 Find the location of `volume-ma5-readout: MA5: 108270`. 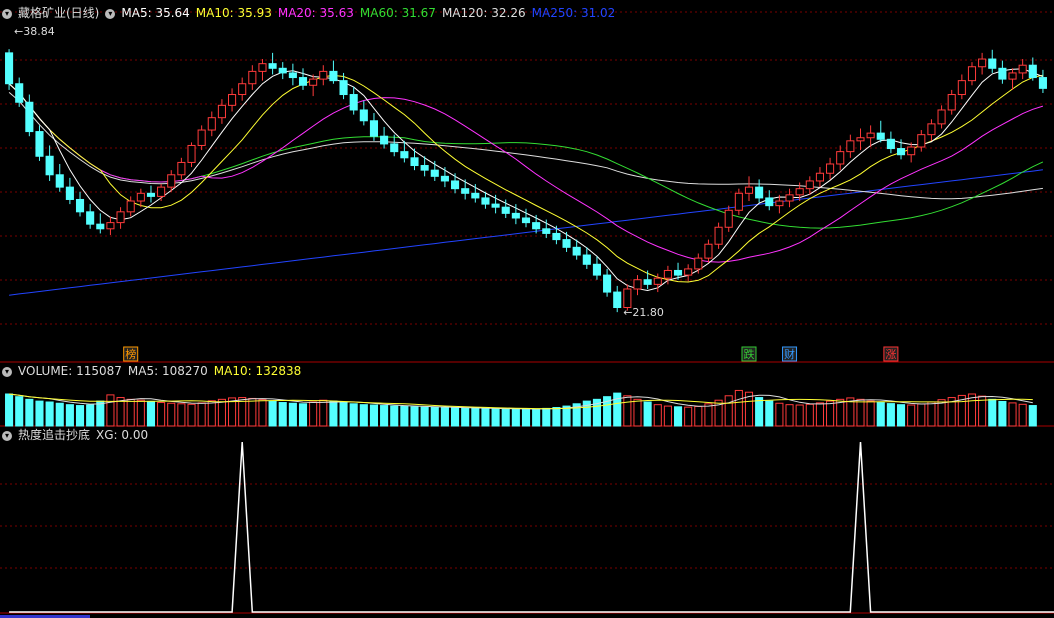

volume-ma5-readout: MA5: 108270 is located at coordinates (167, 371).